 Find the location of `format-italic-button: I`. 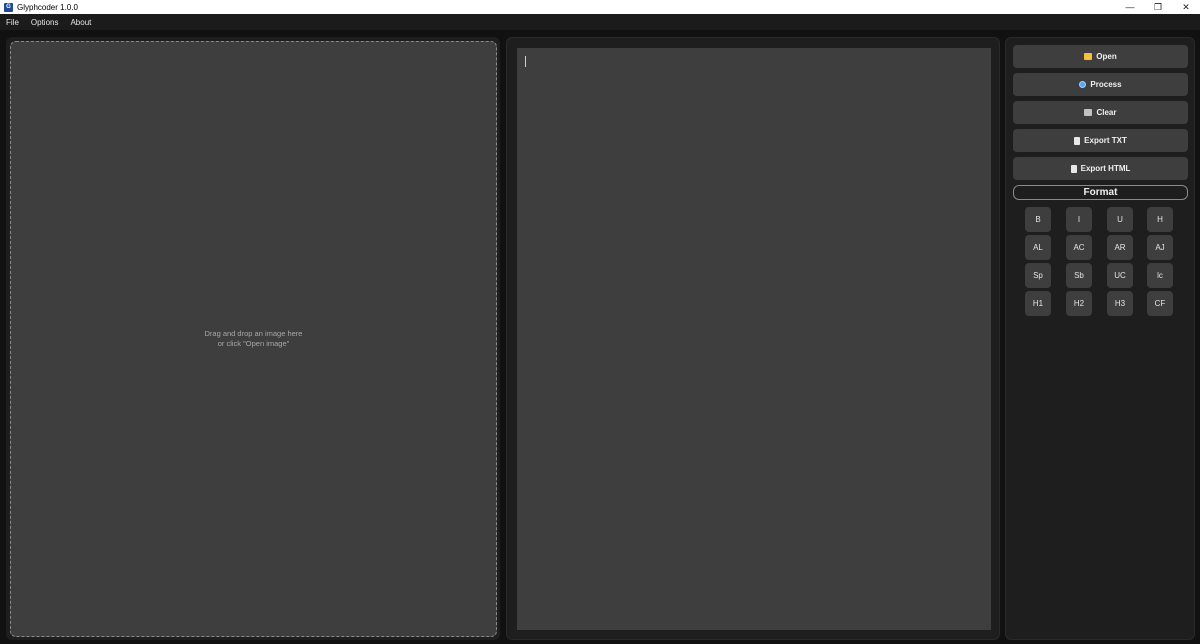

format-italic-button: I is located at coordinates (1079, 219).